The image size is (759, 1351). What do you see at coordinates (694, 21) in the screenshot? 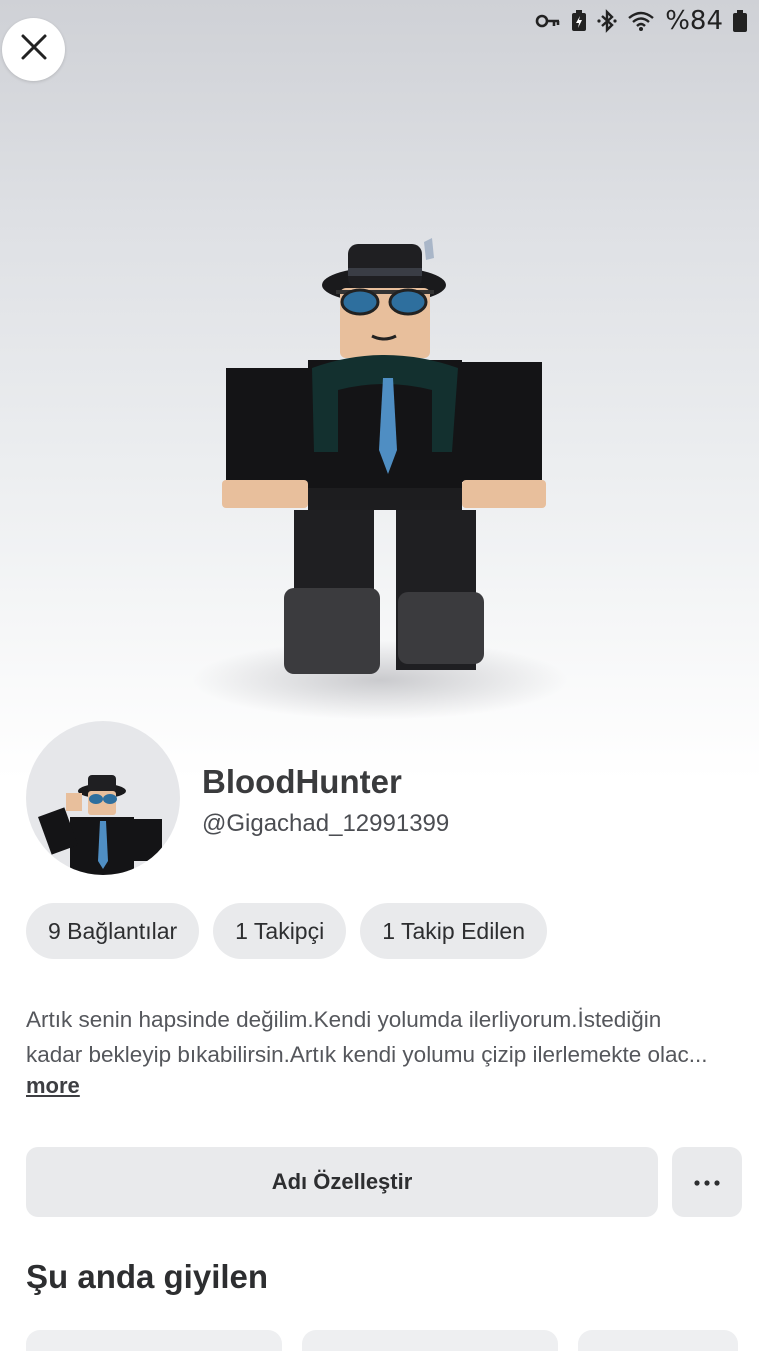
I see `battery-percent: %84` at bounding box center [694, 21].